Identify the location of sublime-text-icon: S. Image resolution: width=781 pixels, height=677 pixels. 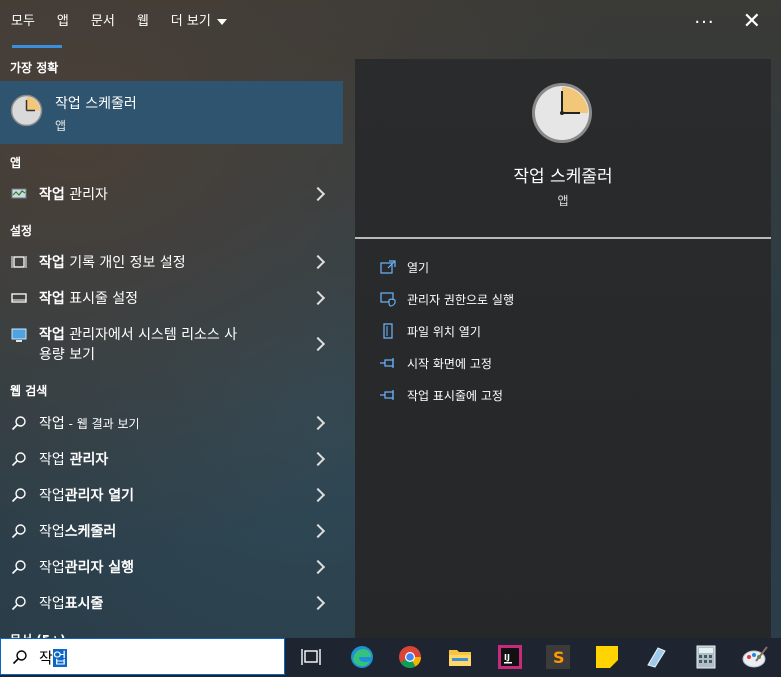
(558, 657).